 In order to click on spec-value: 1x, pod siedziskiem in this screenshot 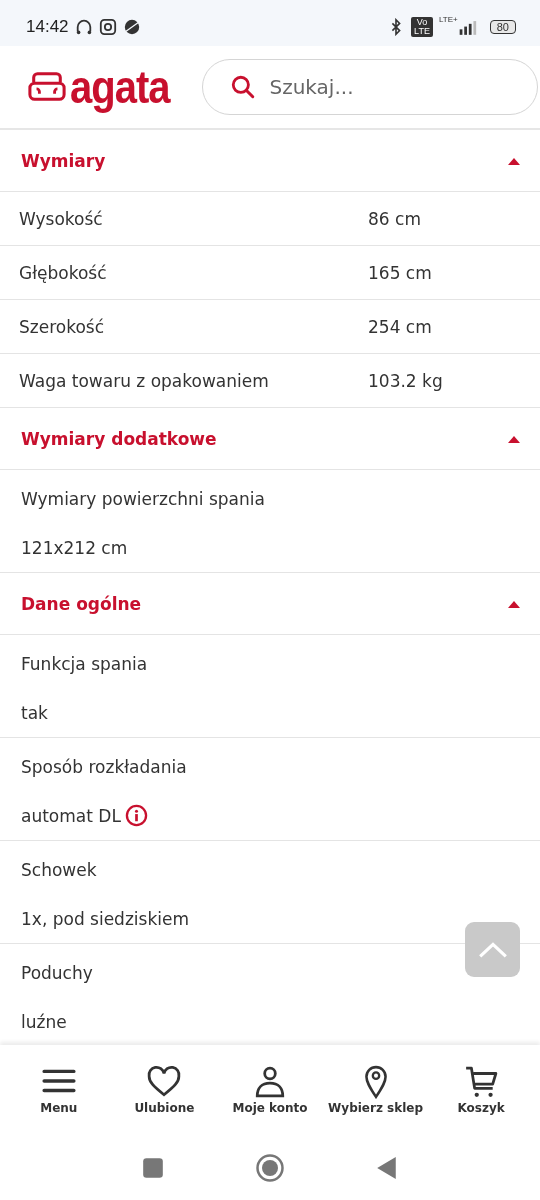, I will do `click(105, 918)`.